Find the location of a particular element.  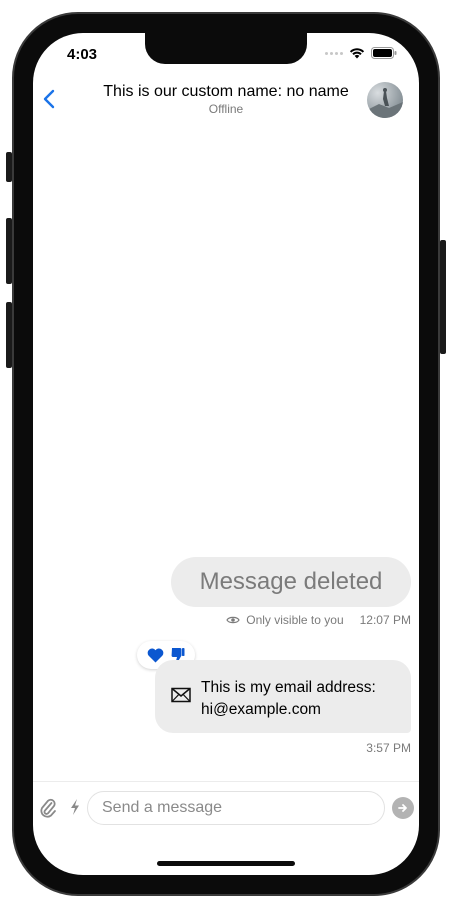

envelope-icon is located at coordinates (181, 695).